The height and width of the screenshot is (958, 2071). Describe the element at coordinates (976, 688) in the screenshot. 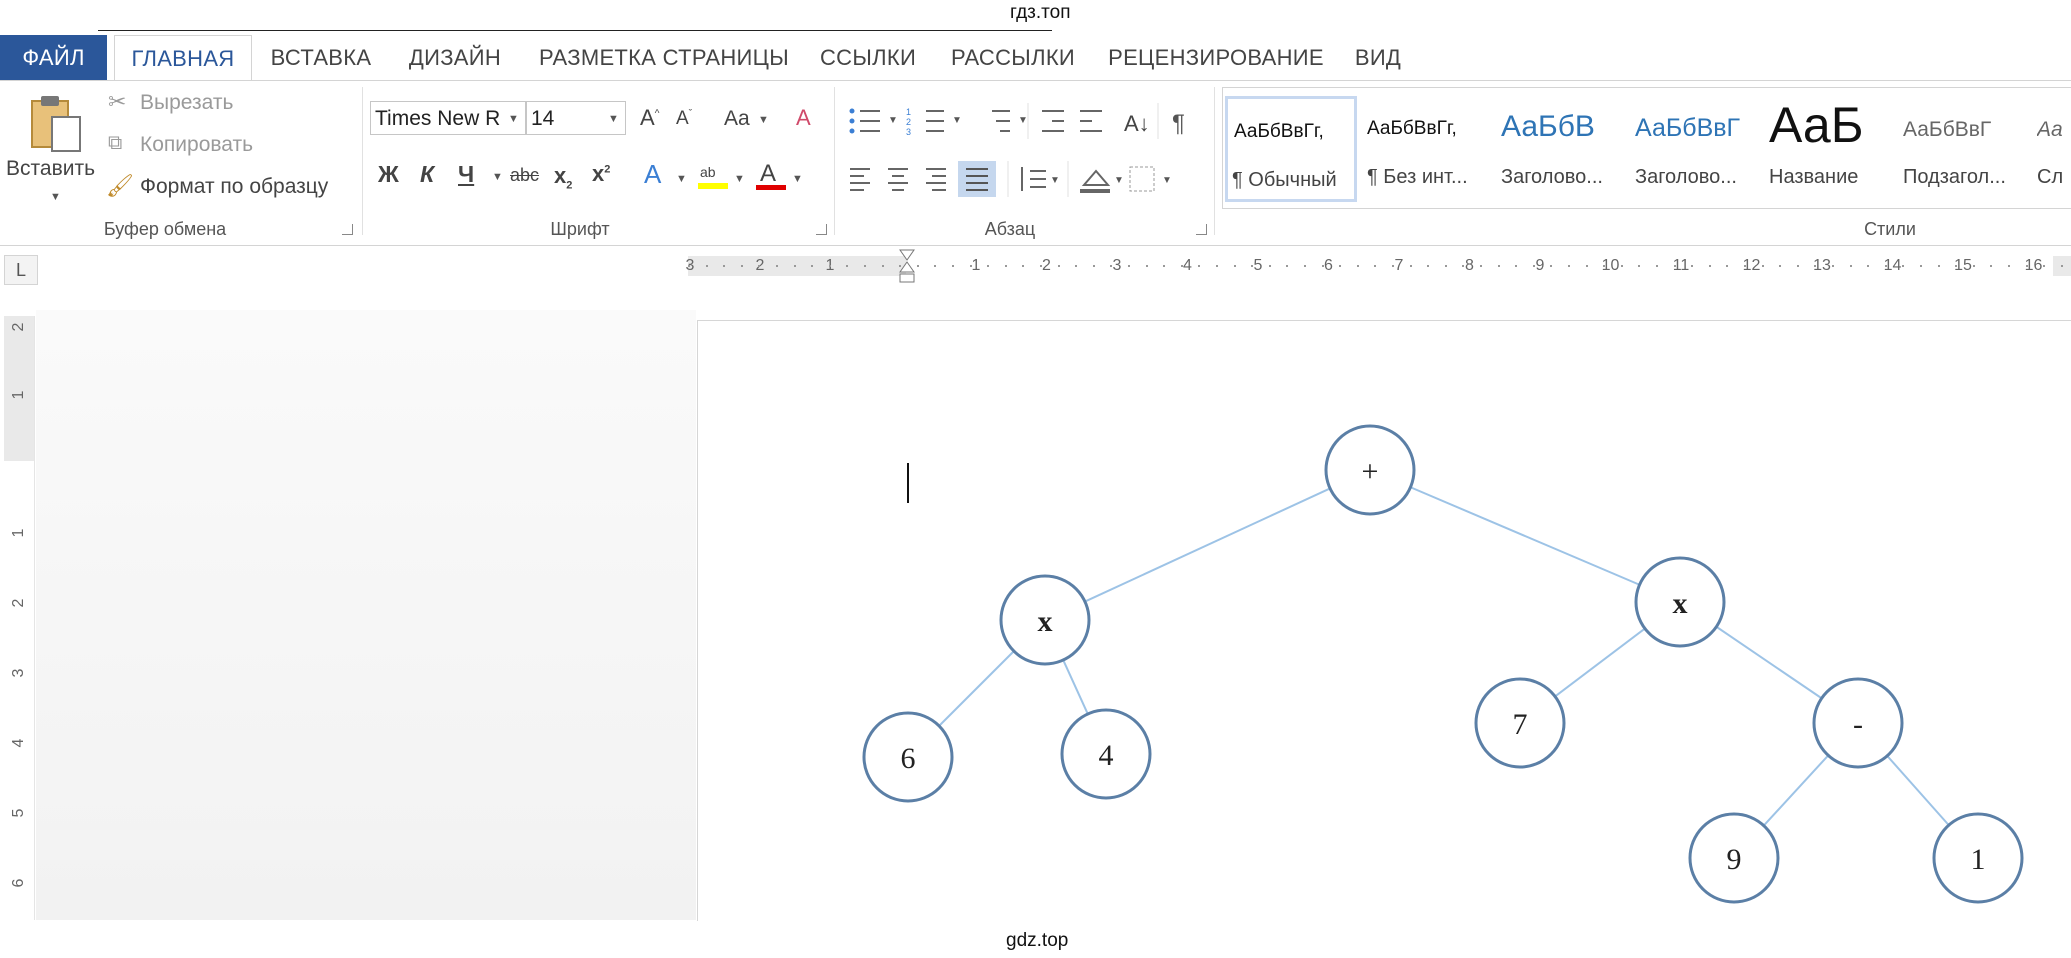

I see `tree-edge-lmul-n6` at that location.